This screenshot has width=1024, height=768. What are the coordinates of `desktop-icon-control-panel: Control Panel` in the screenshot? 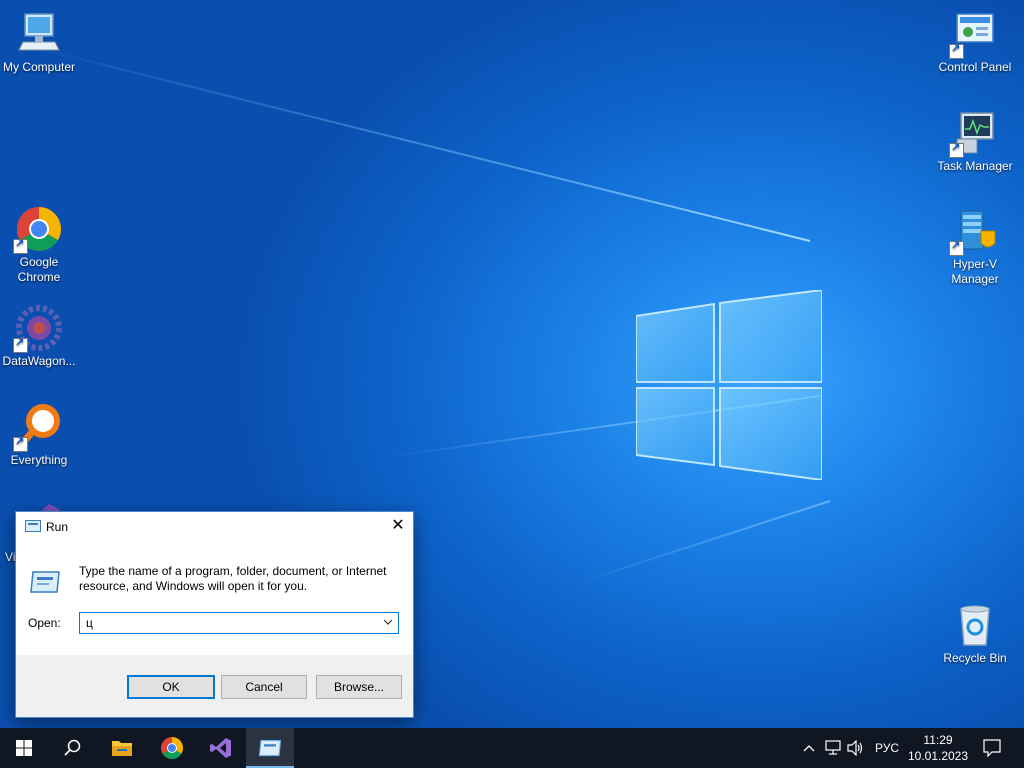 It's located at (975, 42).